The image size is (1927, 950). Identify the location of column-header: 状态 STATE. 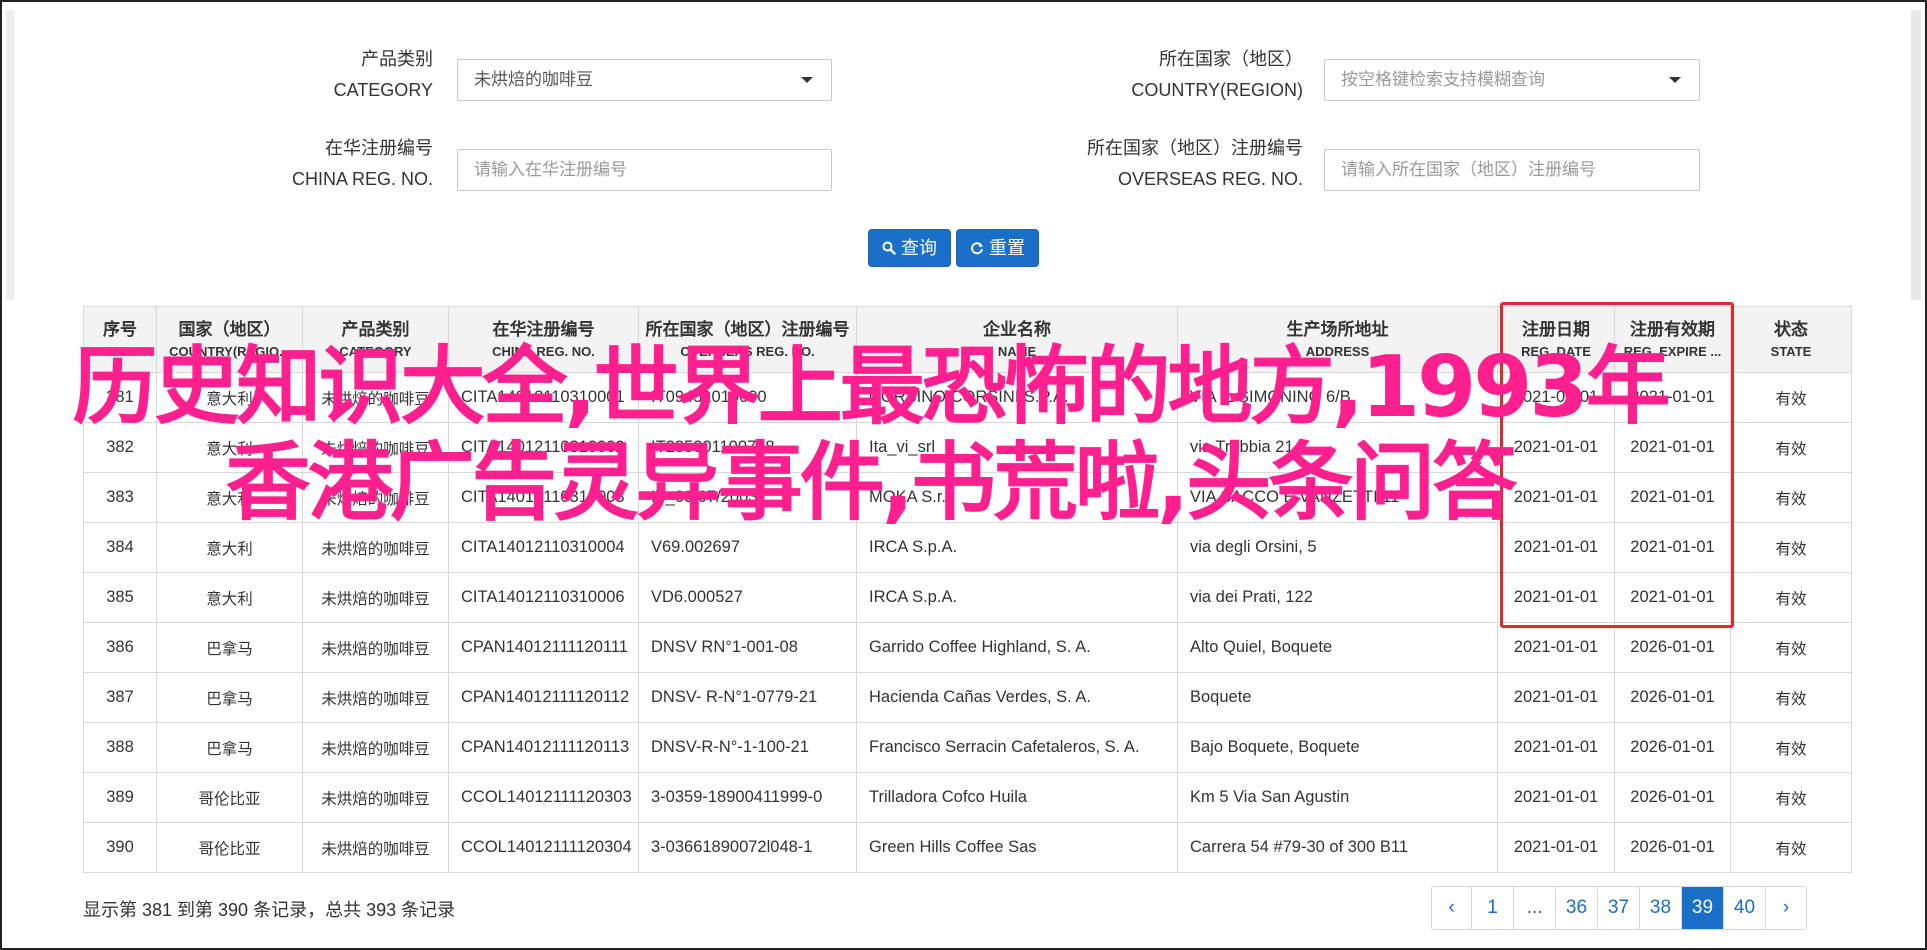
(1791, 339).